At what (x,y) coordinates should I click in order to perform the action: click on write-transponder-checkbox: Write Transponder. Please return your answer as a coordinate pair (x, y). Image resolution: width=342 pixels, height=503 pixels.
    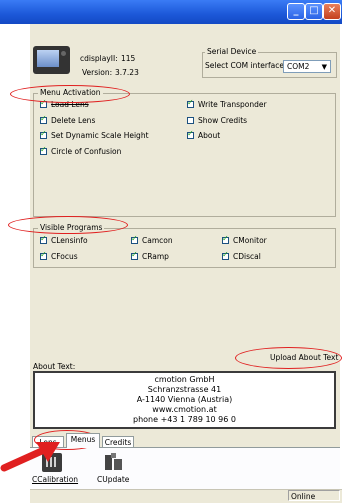
    Looking at the image, I should click on (227, 103).